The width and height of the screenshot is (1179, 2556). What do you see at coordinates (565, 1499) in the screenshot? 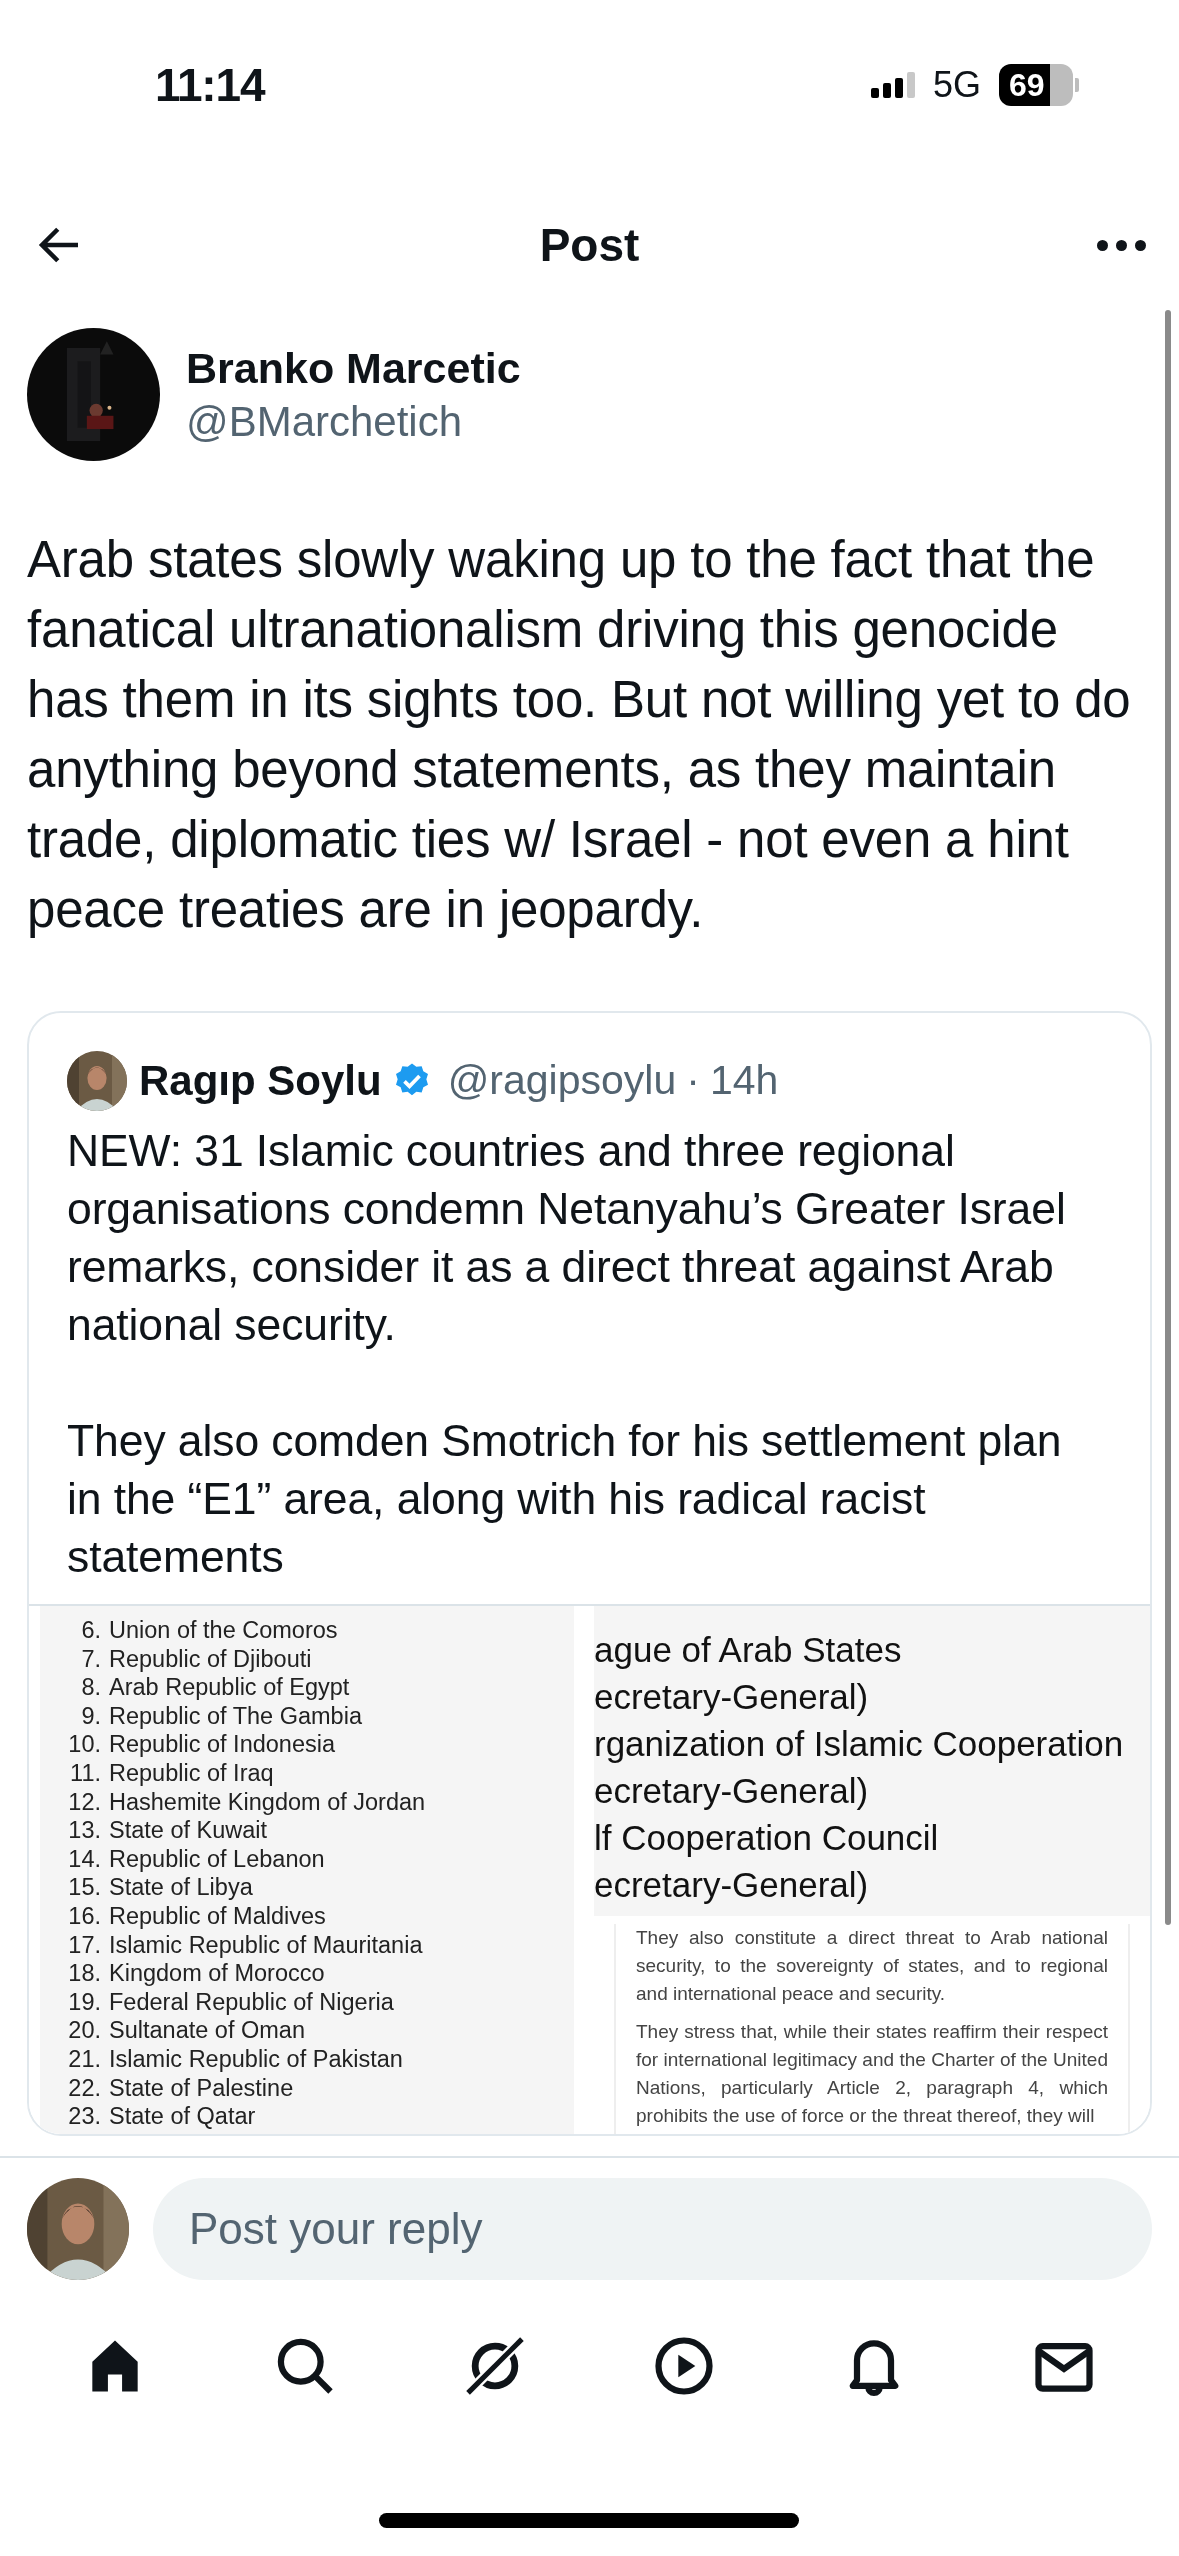
I see `quote-text: They also comden Smotrich for his settlement plan in the “E1” area, along with his radical racist statements` at bounding box center [565, 1499].